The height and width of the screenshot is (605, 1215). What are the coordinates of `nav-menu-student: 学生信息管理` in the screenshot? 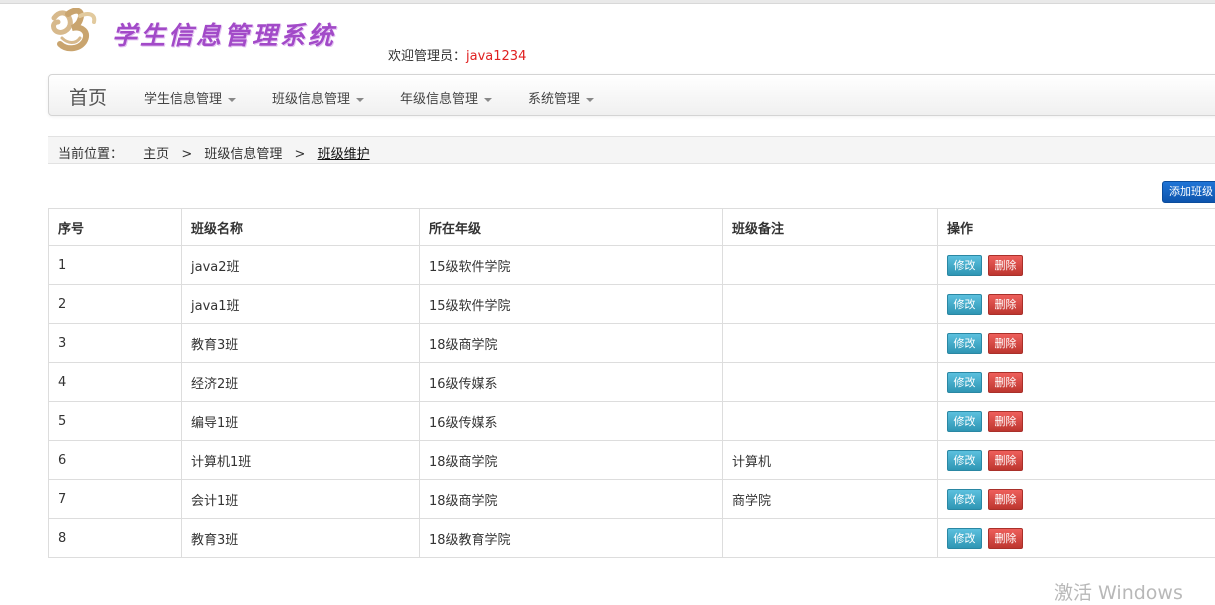 It's located at (190, 97).